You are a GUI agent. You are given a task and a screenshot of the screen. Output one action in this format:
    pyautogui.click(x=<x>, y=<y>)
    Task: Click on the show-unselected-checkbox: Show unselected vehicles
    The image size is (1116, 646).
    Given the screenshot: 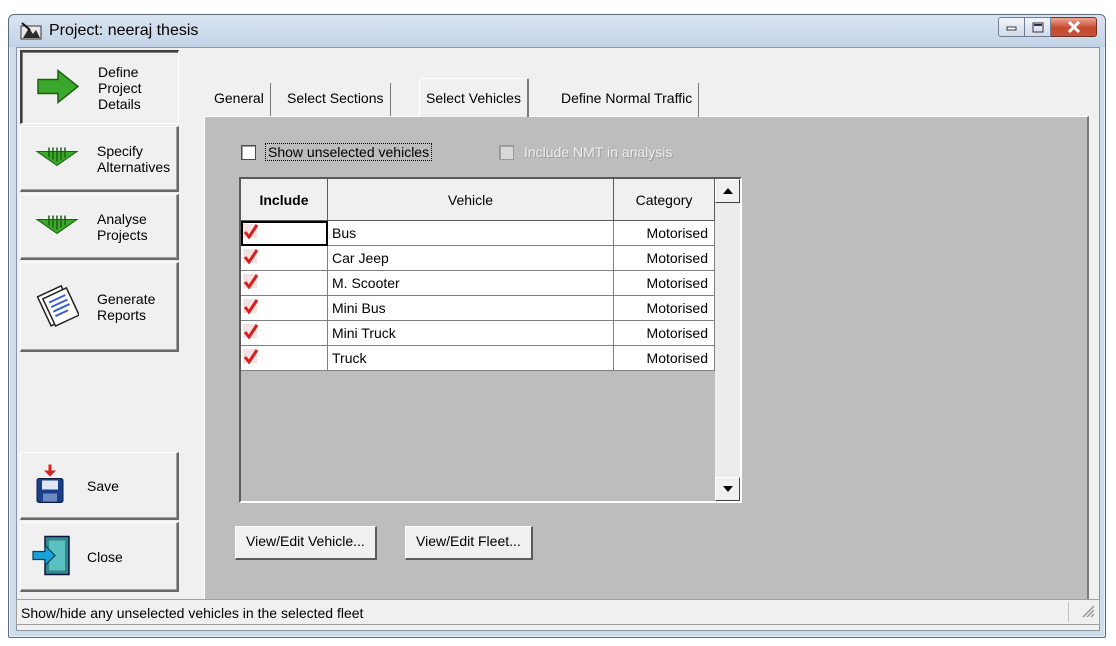 What is the action you would take?
    pyautogui.click(x=337, y=152)
    